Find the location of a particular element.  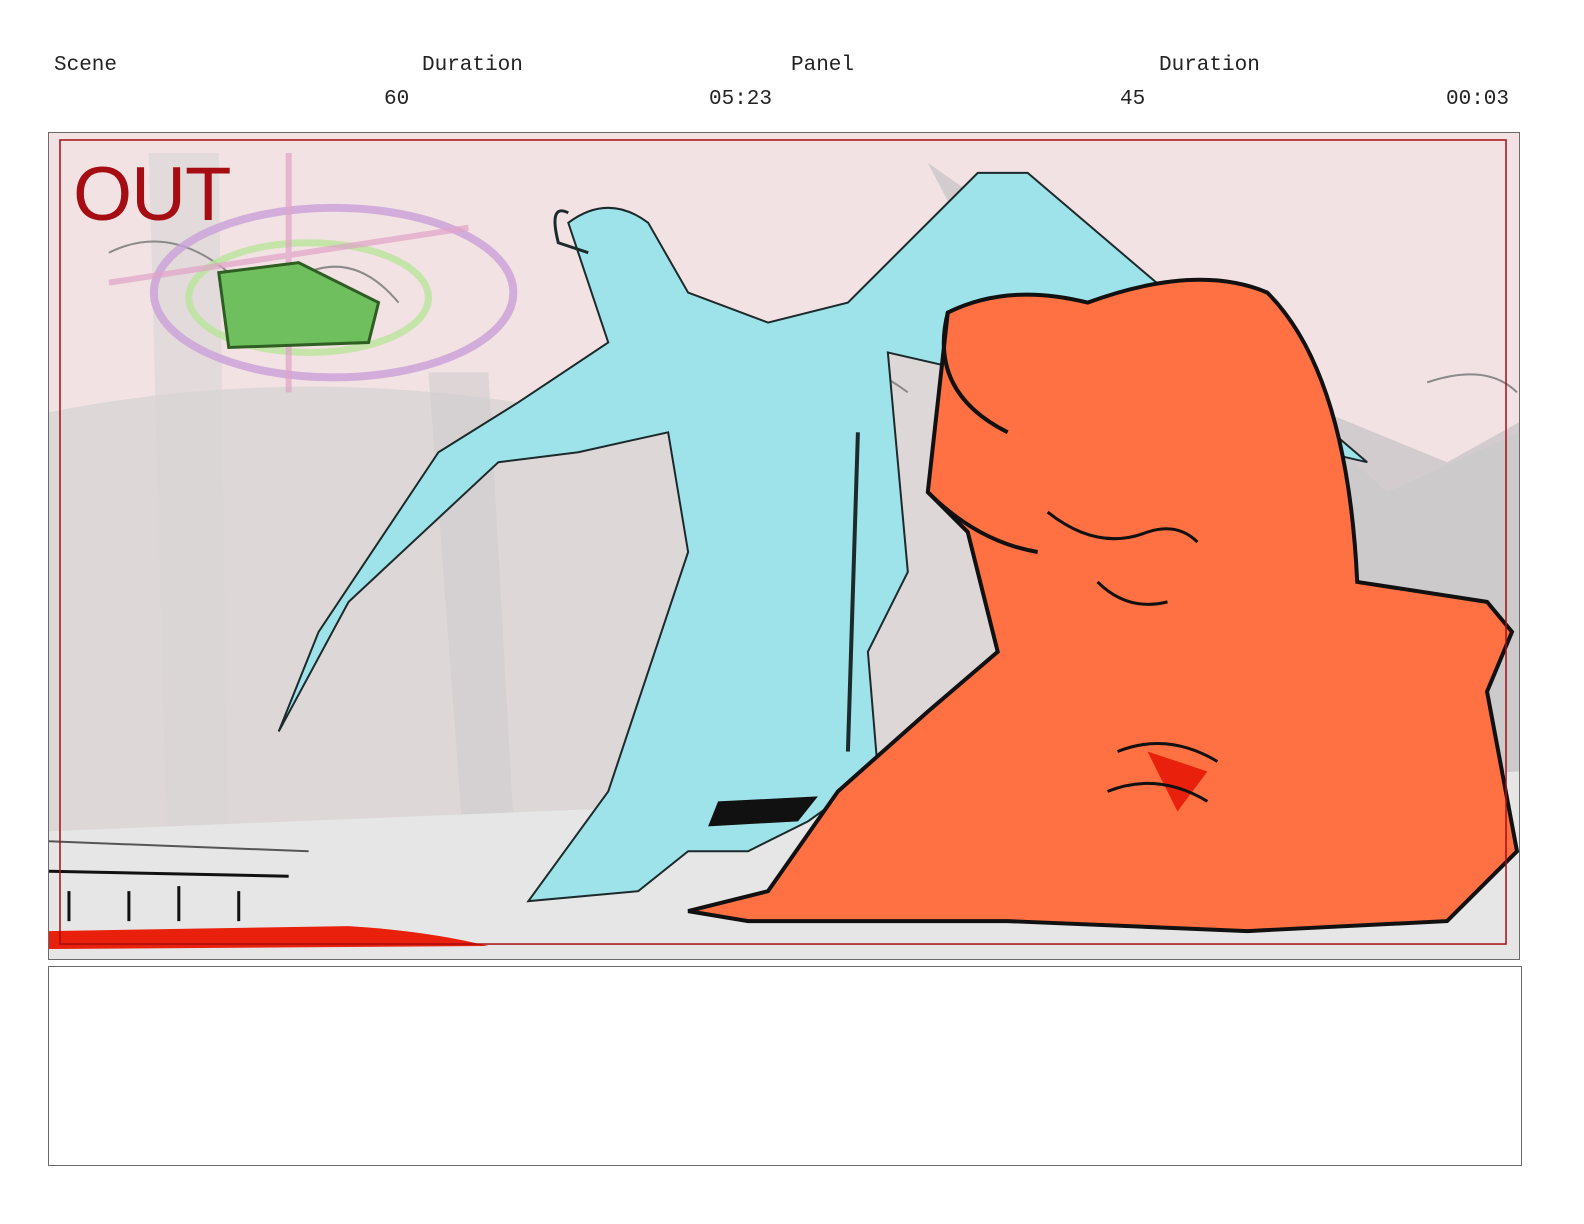

out-label: OUT is located at coordinates (152, 194).